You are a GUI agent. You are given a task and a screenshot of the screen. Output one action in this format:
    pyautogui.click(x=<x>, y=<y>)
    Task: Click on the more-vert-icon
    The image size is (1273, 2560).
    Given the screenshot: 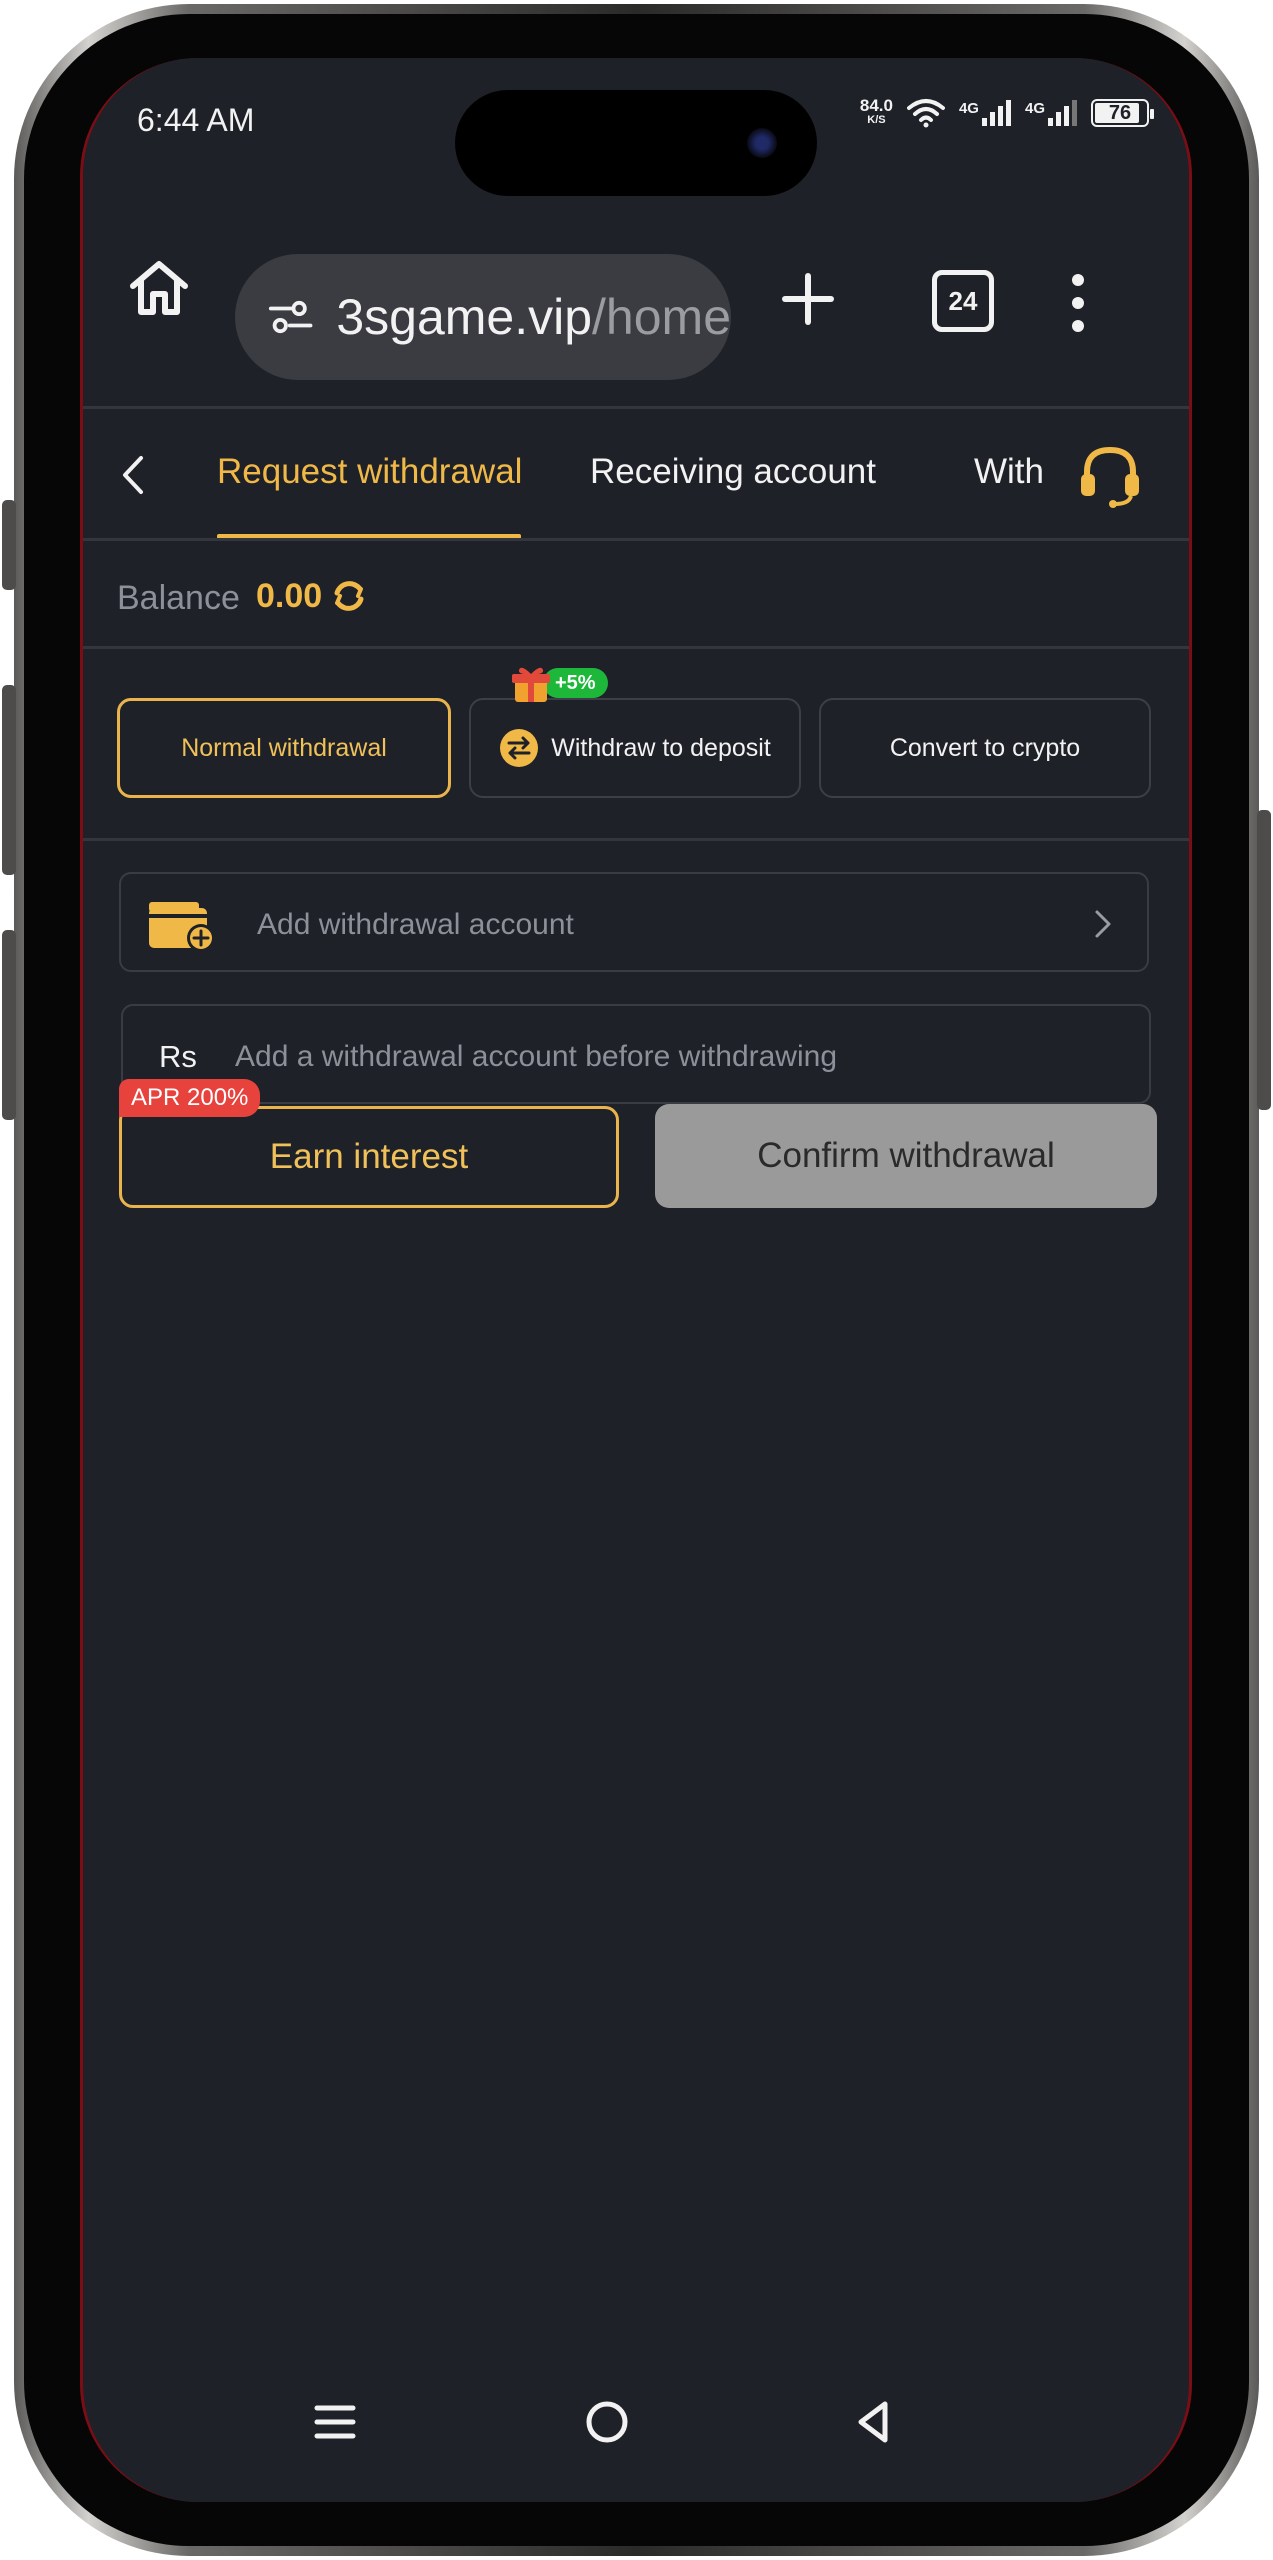 What is the action you would take?
    pyautogui.click(x=1078, y=303)
    